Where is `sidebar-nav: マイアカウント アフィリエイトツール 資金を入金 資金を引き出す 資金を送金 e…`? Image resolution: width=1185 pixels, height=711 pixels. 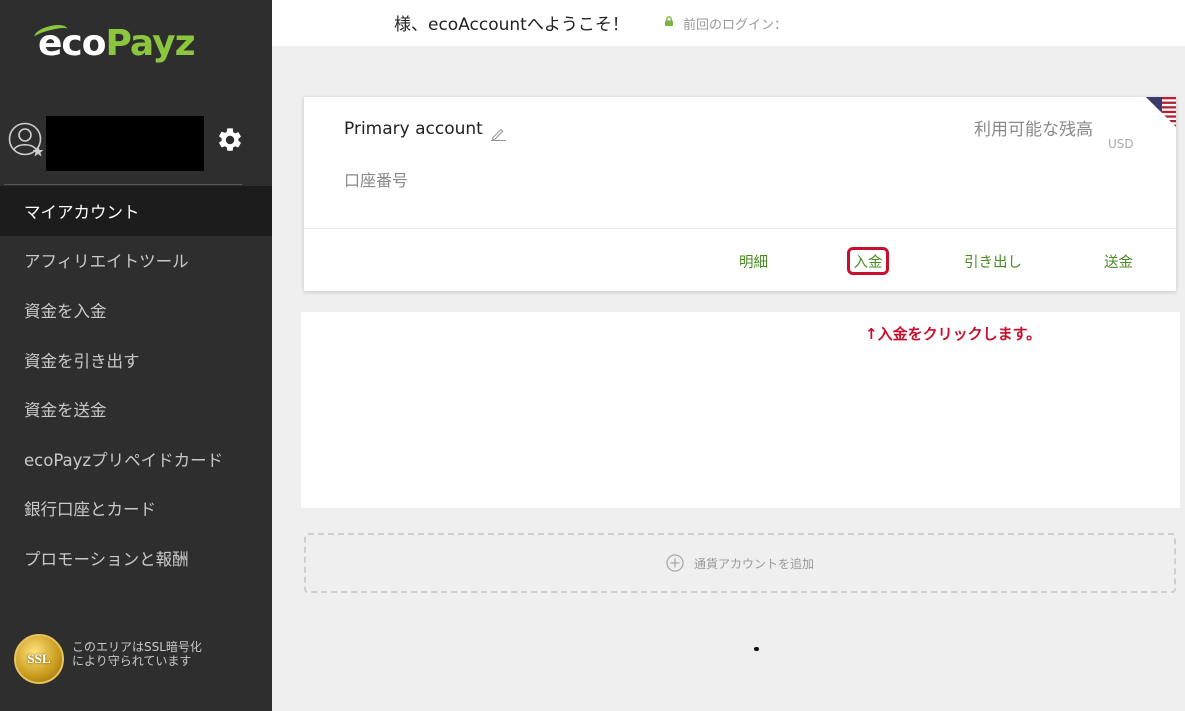
sidebar-nav: マイアカウント アフィリエイトツール 資金を入金 資金を引き出す 資金を送金 e… is located at coordinates (136, 384).